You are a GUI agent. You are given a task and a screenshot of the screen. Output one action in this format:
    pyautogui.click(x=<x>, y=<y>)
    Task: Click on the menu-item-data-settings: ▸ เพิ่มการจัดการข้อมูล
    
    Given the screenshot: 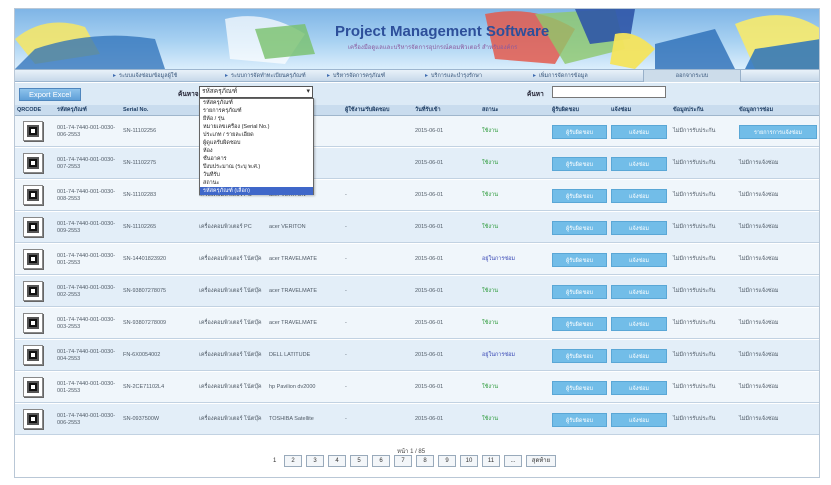 What is the action you would take?
    pyautogui.click(x=588, y=76)
    